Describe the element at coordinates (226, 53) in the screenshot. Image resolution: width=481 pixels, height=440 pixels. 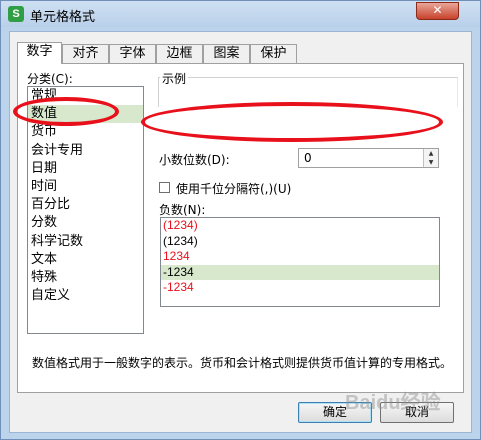
I see `tab-pattern: 图案` at that location.